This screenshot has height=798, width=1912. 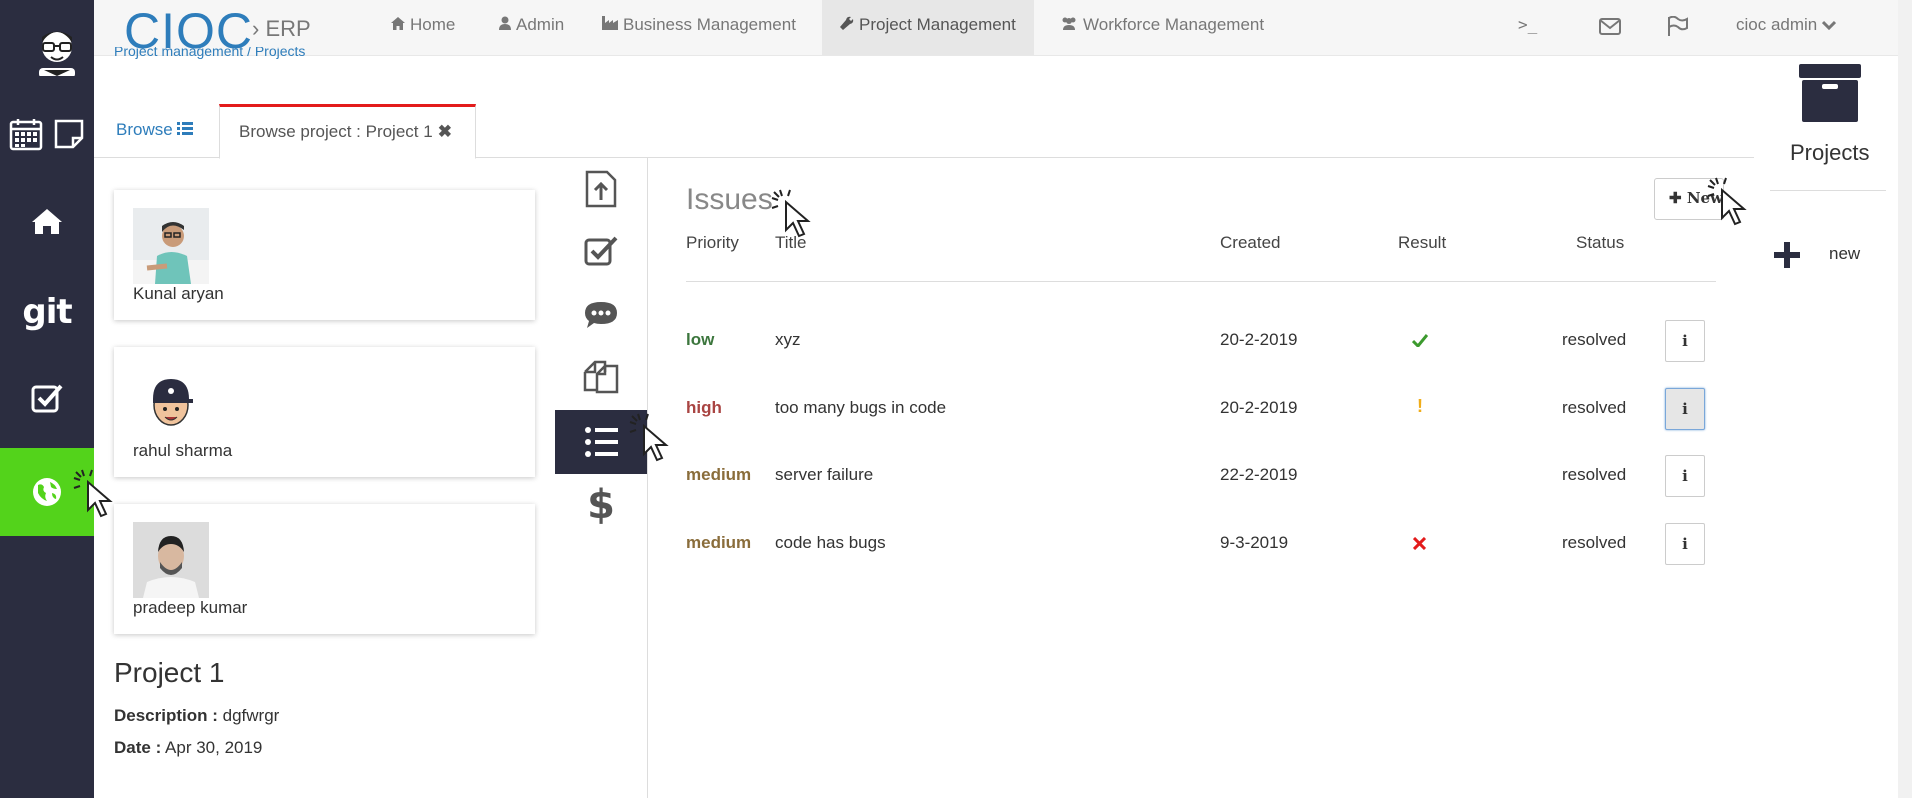 What do you see at coordinates (791, 243) in the screenshot?
I see `column-title: Title` at bounding box center [791, 243].